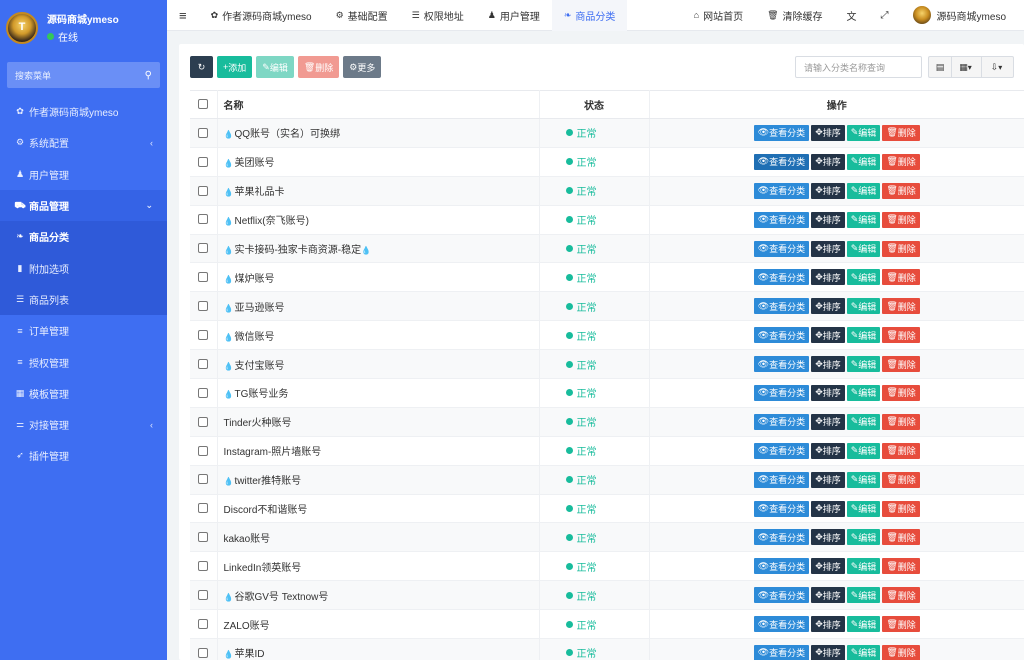  What do you see at coordinates (607, 364) in the screenshot?
I see `table-row: 💧支付宝账号 正常 👁 查看分类 ✥ 排序 ✎ 编辑 🗑 删除` at bounding box center [607, 364].